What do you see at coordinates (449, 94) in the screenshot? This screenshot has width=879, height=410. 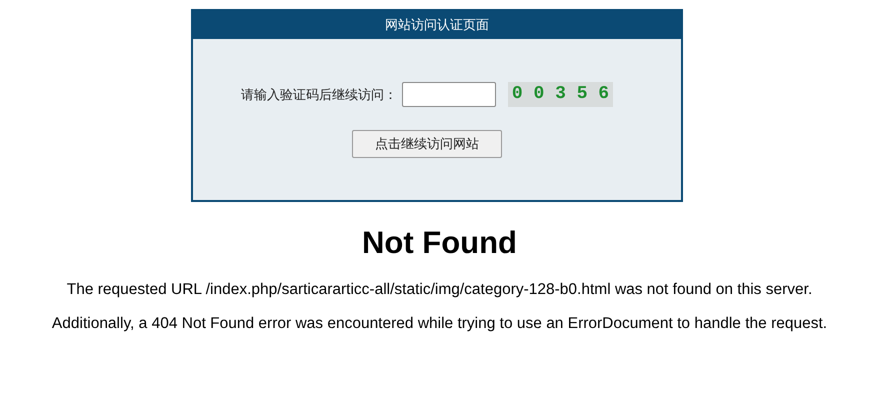 I see `captcha-input-field` at bounding box center [449, 94].